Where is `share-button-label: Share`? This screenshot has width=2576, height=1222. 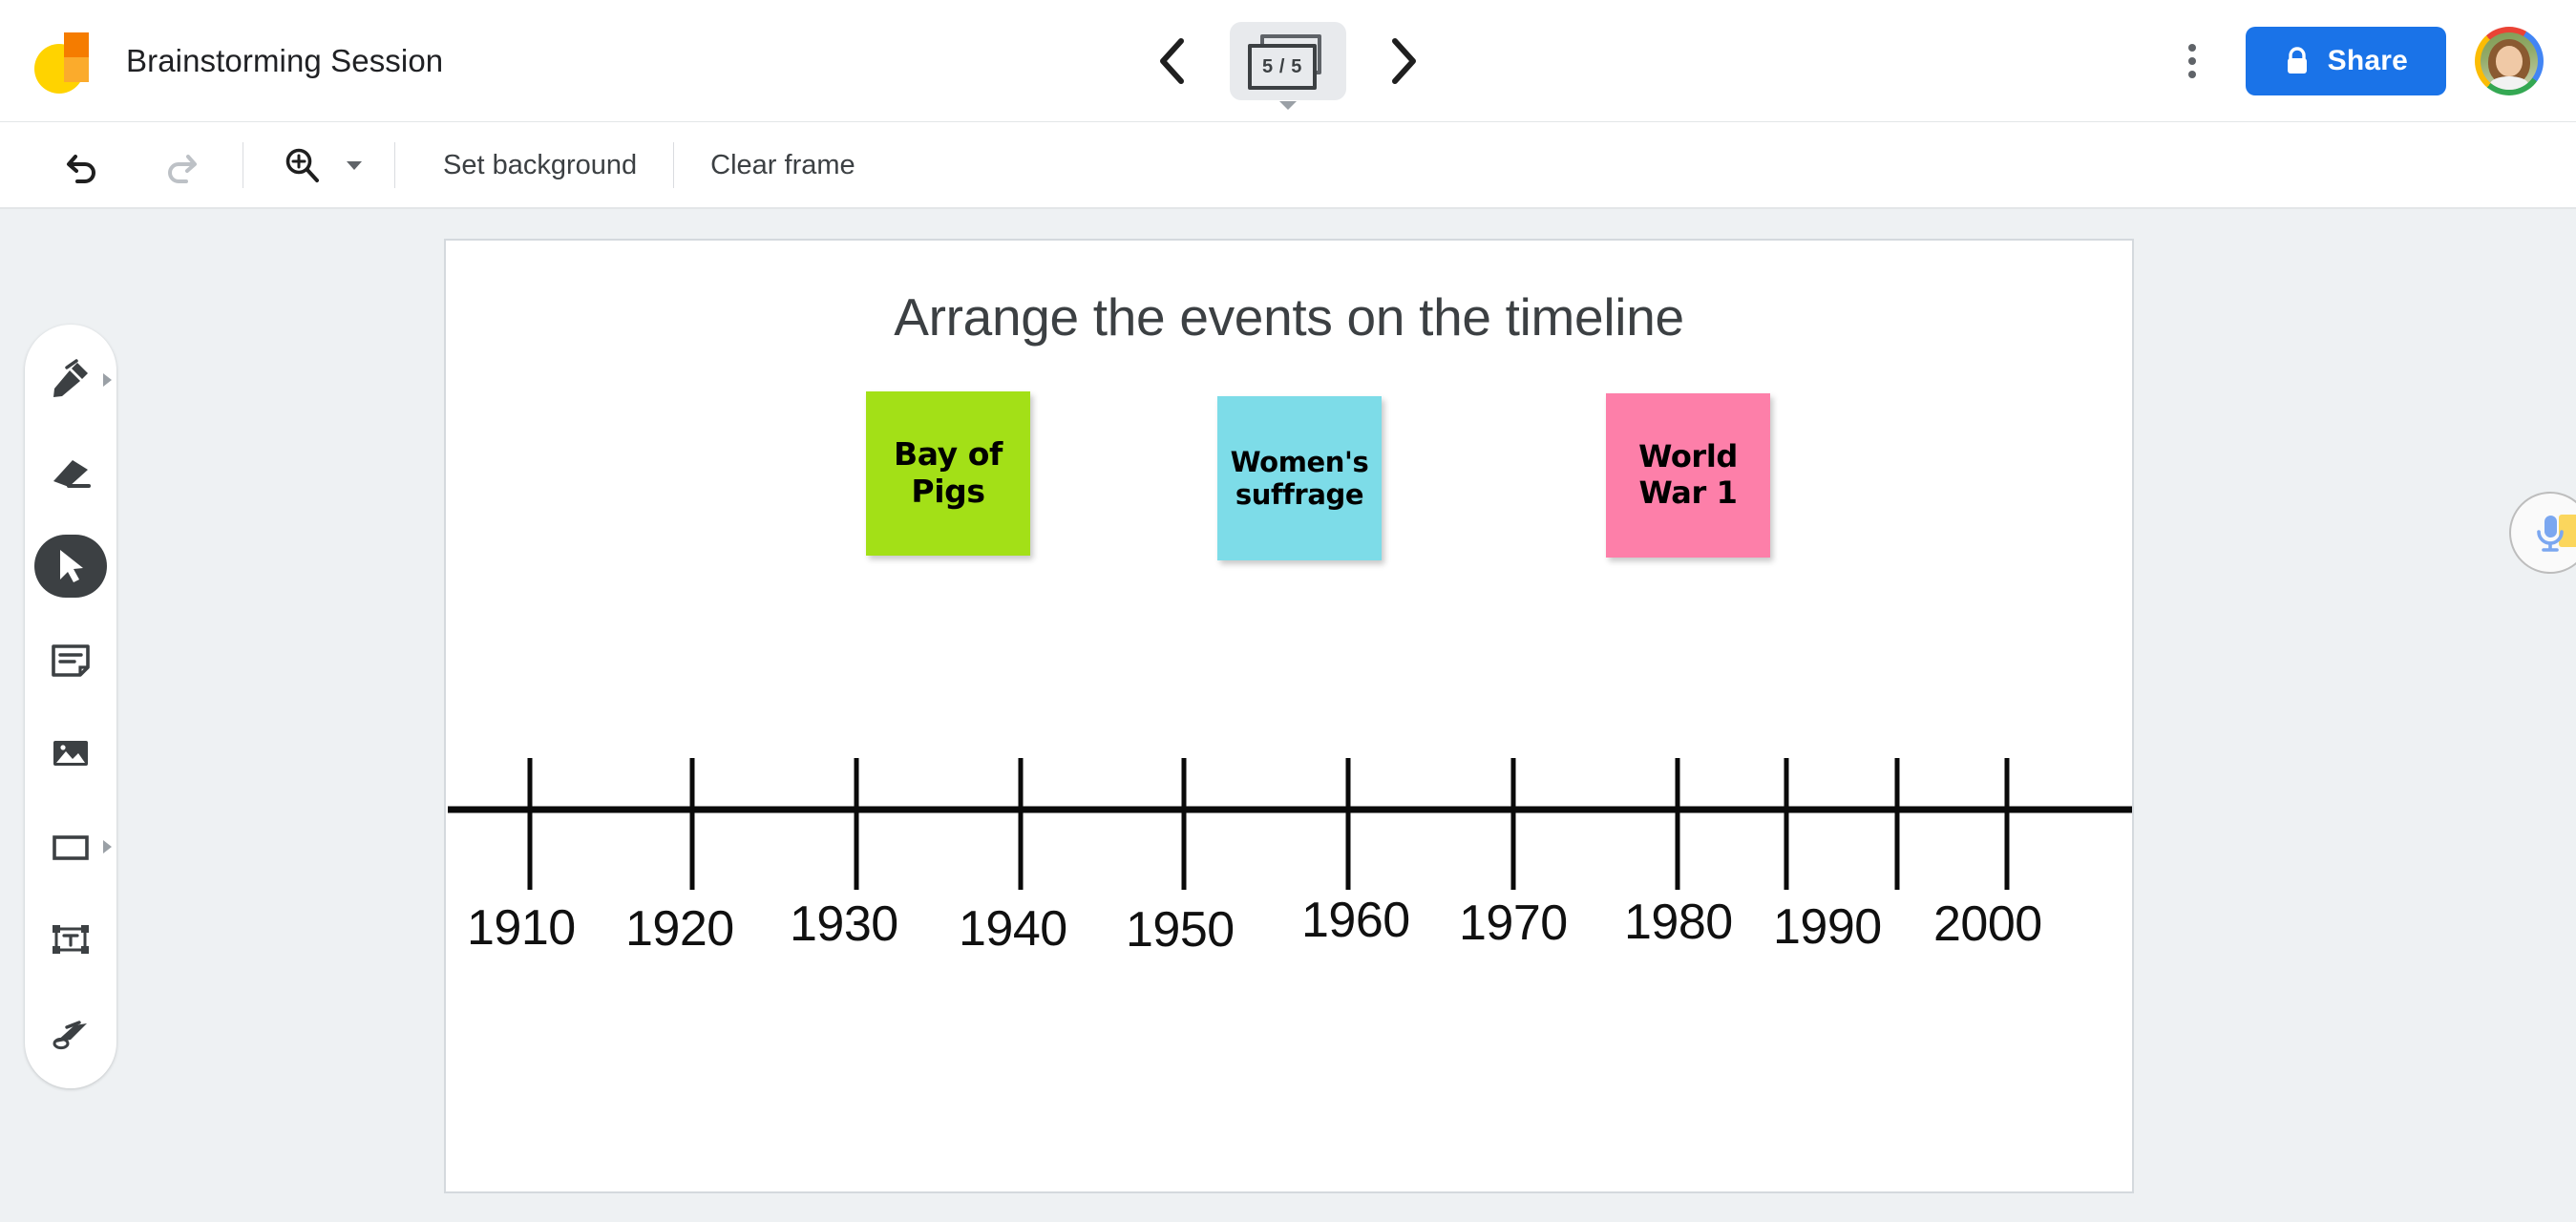
share-button-label: Share is located at coordinates (2367, 61).